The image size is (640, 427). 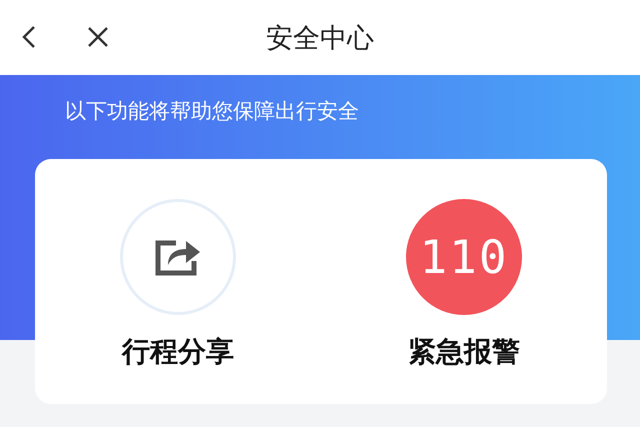 What do you see at coordinates (464, 257) in the screenshot?
I see `emergency-call-button: 110` at bounding box center [464, 257].